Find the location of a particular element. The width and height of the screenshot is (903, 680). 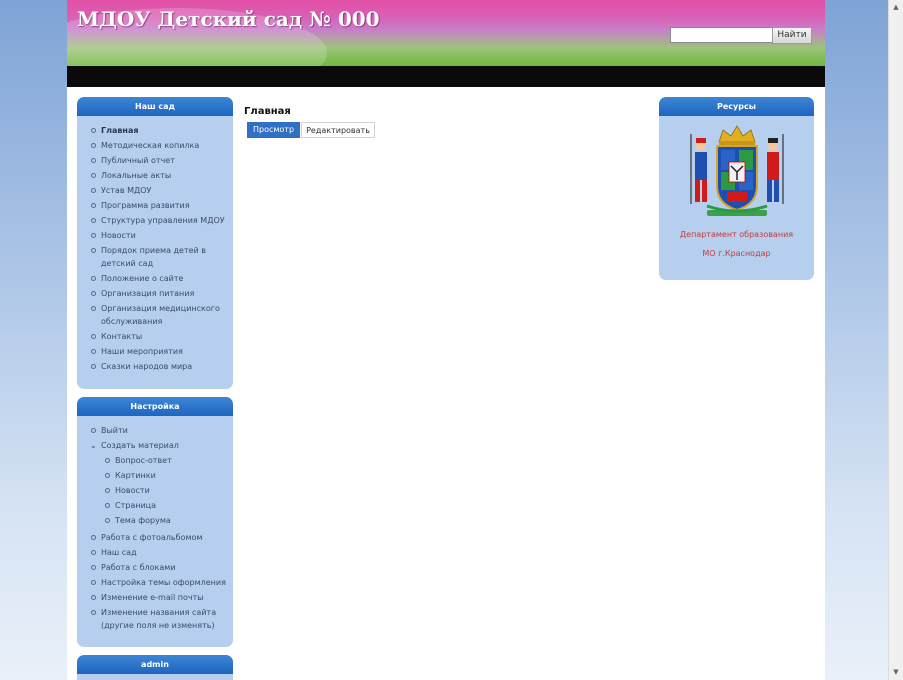

block-title: Ресурсы is located at coordinates (736, 106).